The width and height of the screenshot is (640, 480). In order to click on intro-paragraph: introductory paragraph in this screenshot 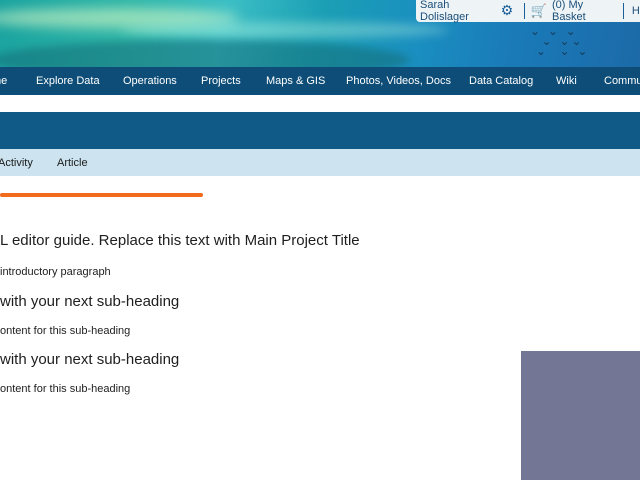, I will do `click(55, 272)`.